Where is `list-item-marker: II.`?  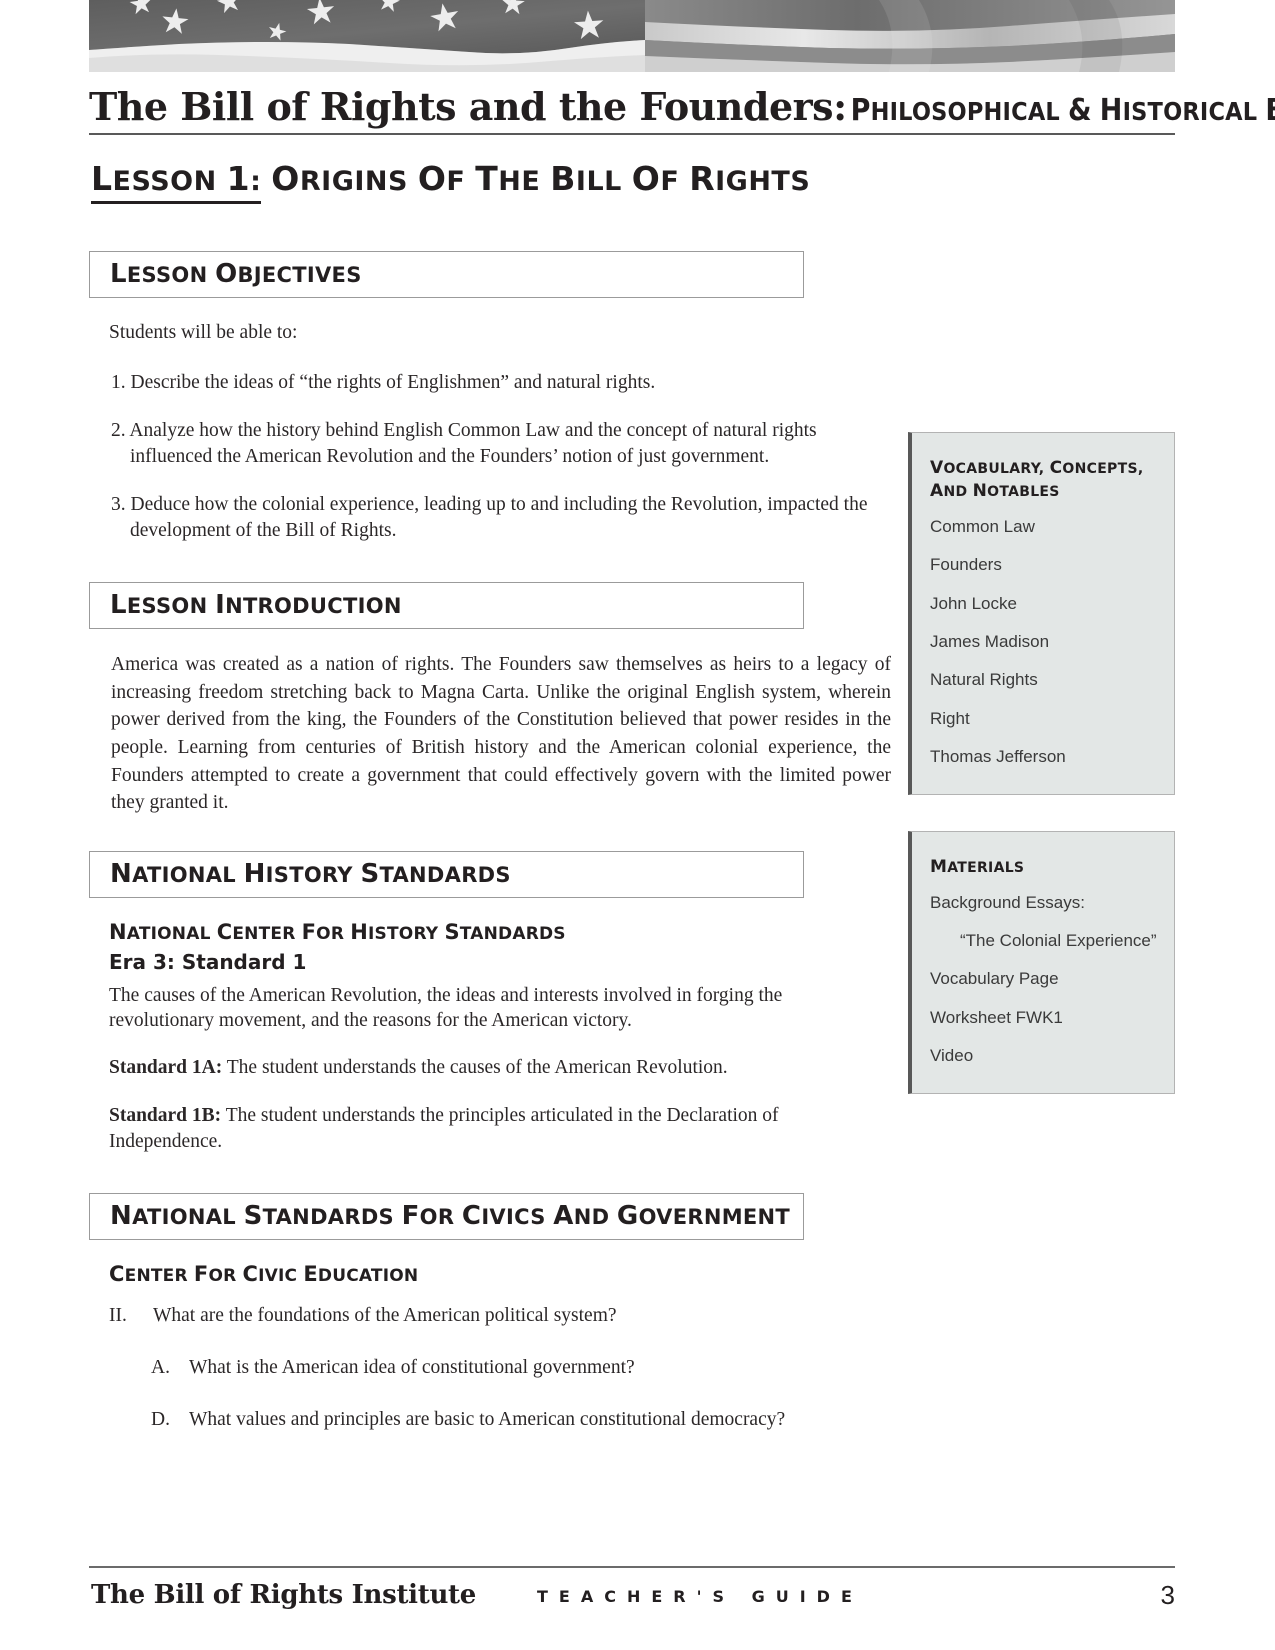
list-item-marker: II. is located at coordinates (118, 1315).